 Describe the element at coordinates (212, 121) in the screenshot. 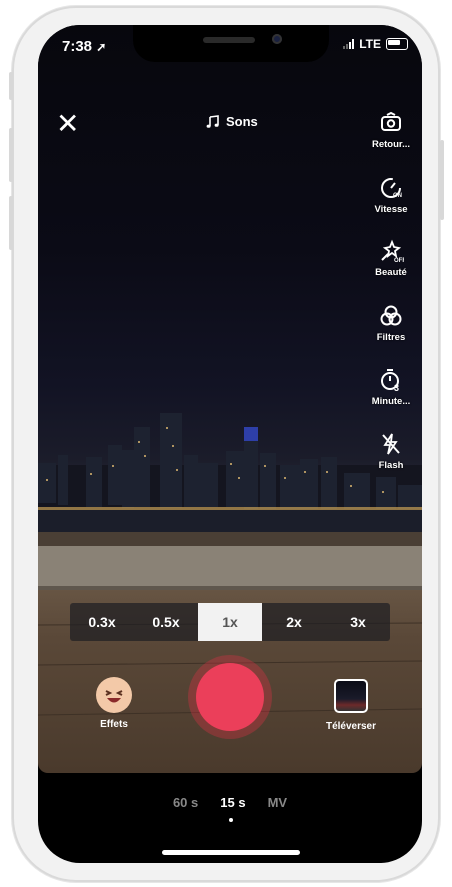

I see `music-note-icon` at that location.